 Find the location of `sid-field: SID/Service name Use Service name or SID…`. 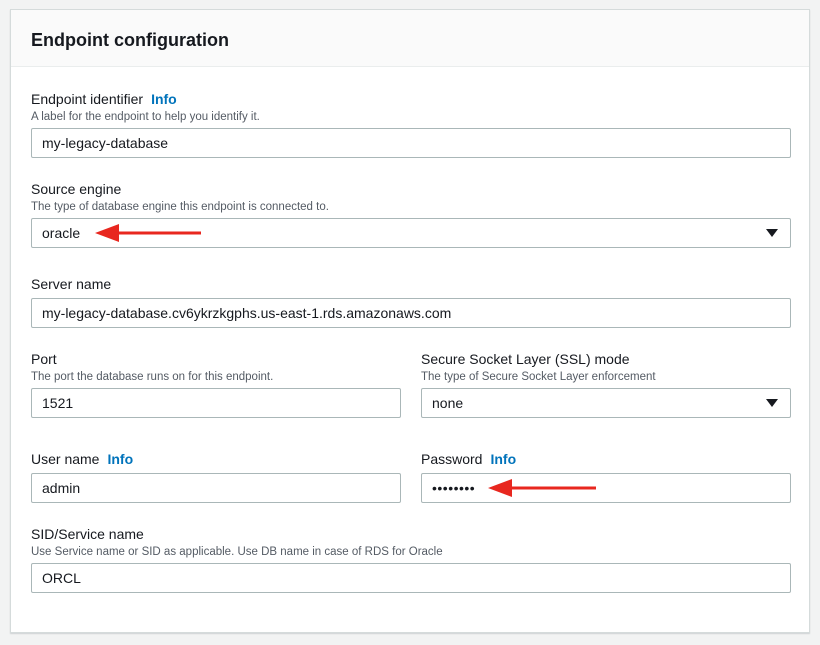

sid-field: SID/Service name Use Service name or SID… is located at coordinates (237, 542).